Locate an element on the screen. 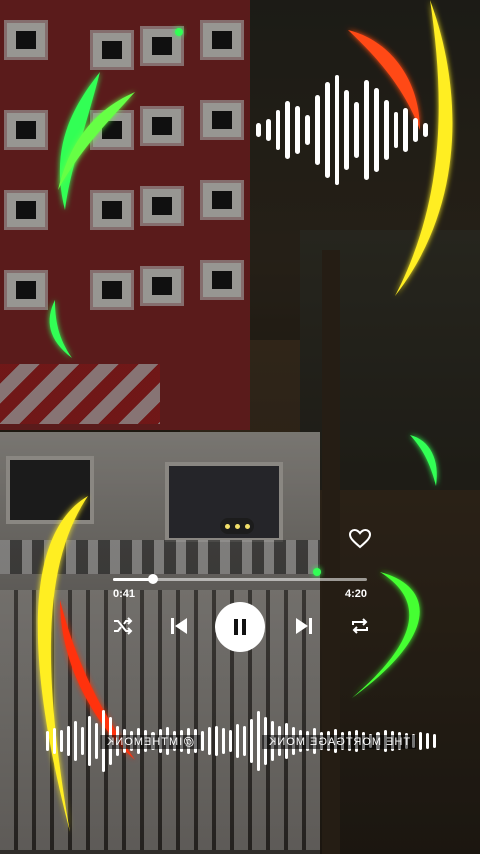  pause-button is located at coordinates (240, 627).